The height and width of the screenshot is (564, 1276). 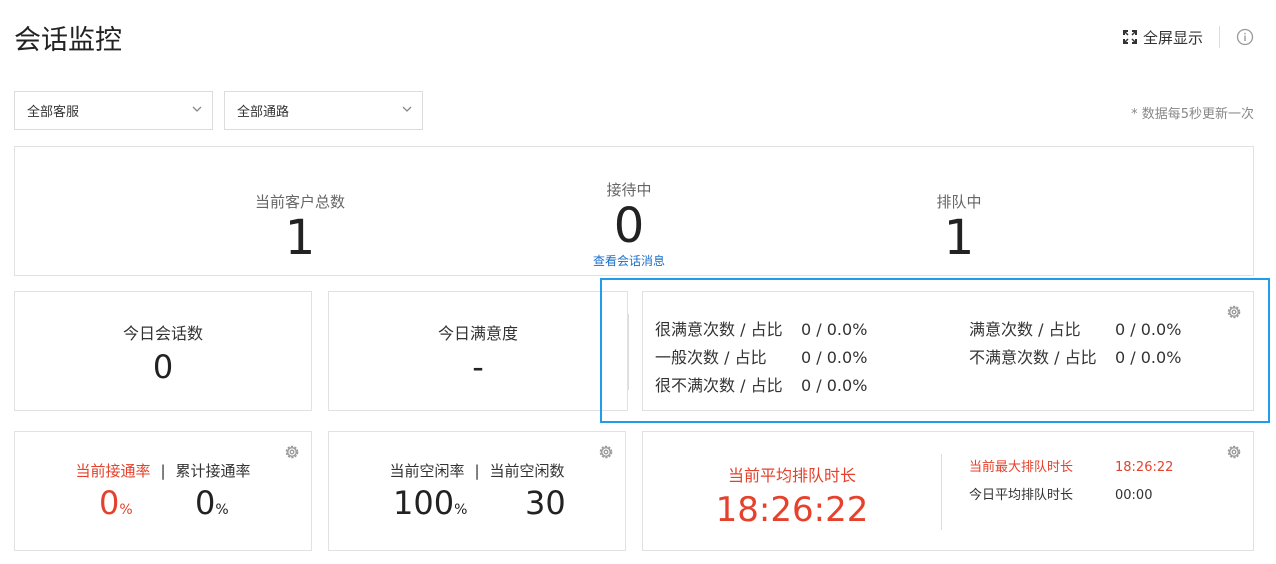 I want to click on unsatisfied-row: 不满意次数 / 占比 0 / 0.0%, so click(x=1075, y=356).